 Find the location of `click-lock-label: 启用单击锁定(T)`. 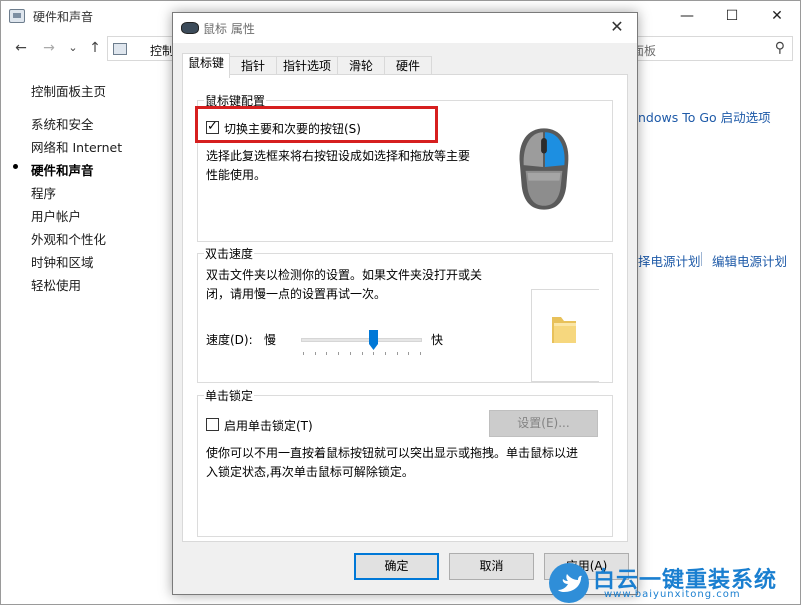

click-lock-label: 启用单击锁定(T) is located at coordinates (268, 425).